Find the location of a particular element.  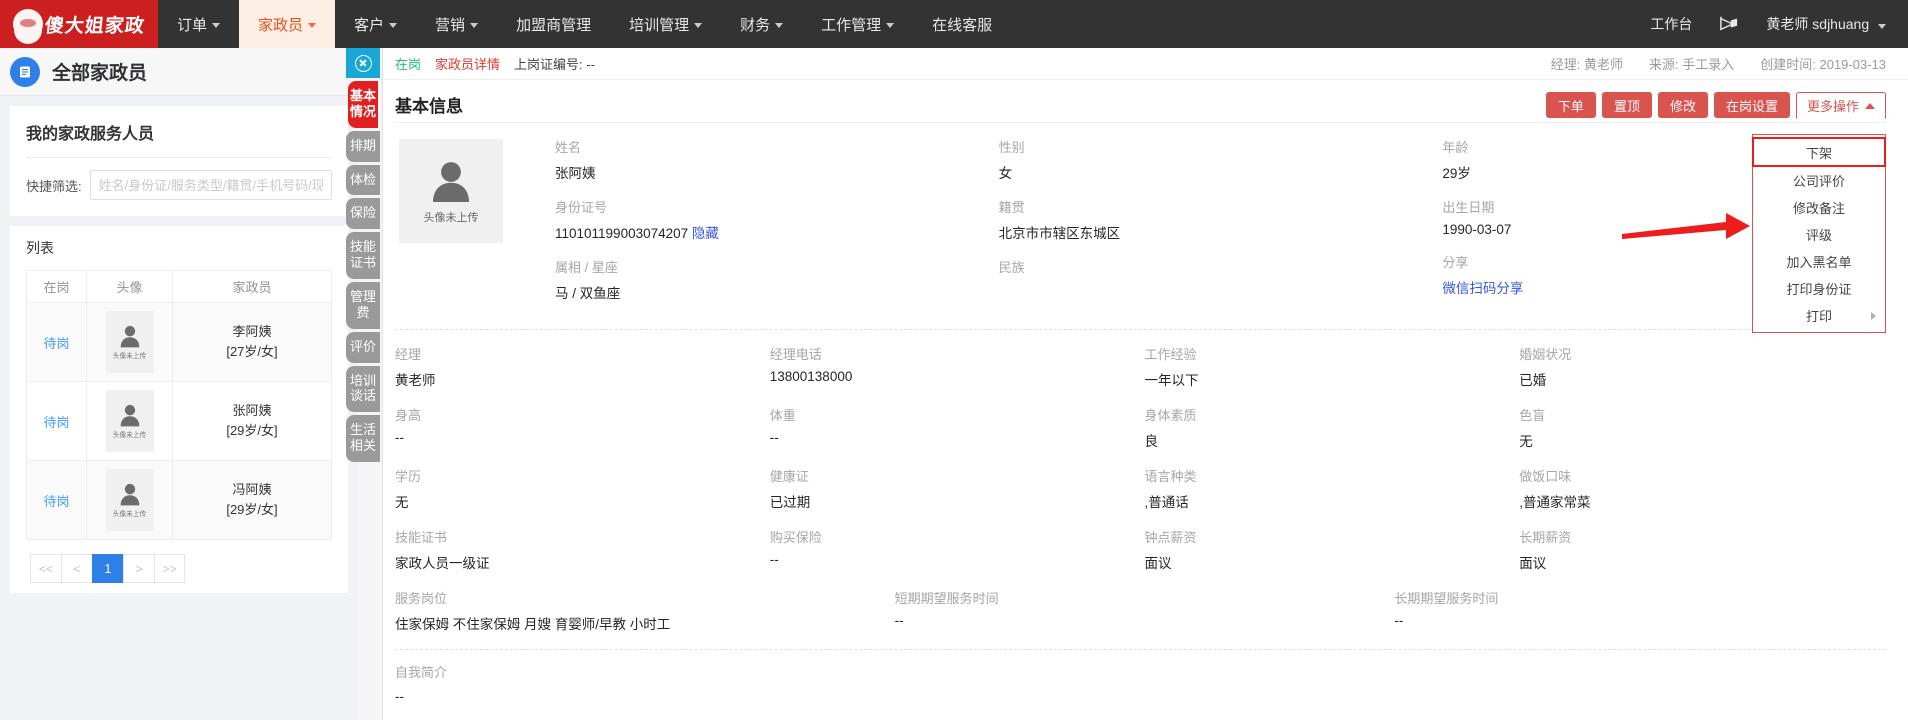

worker-meta: [27岁/女] is located at coordinates (252, 351).